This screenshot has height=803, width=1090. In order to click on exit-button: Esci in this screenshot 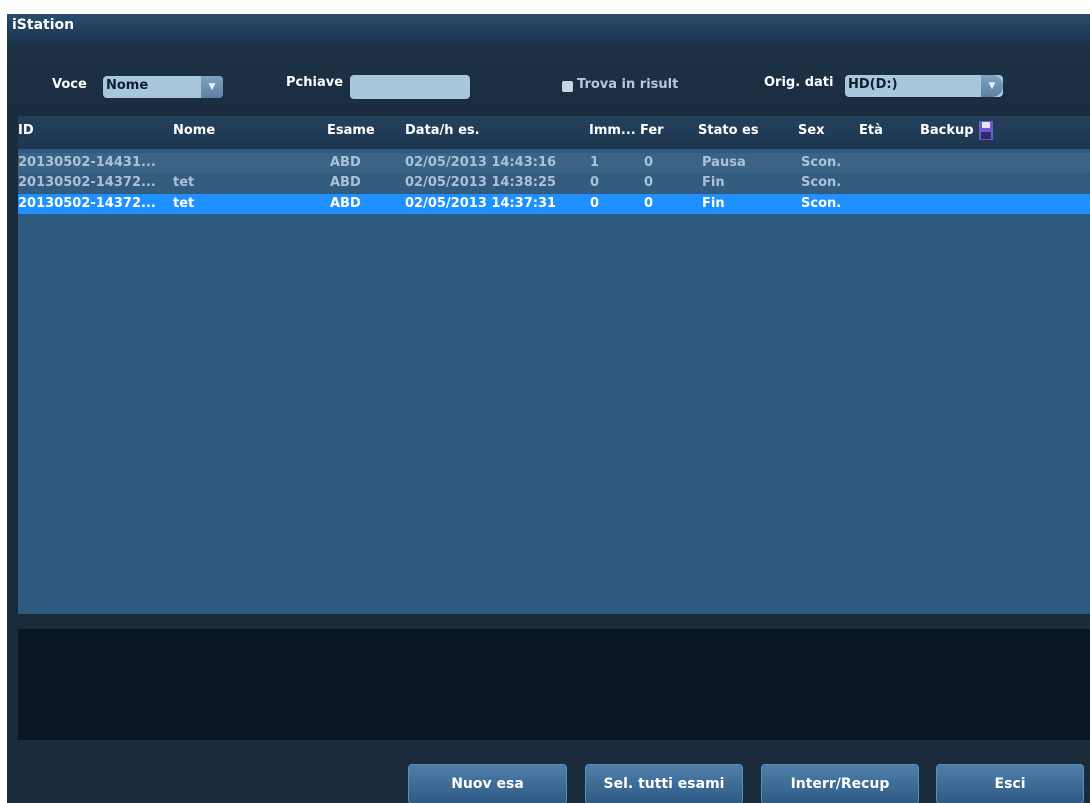, I will do `click(1010, 783)`.